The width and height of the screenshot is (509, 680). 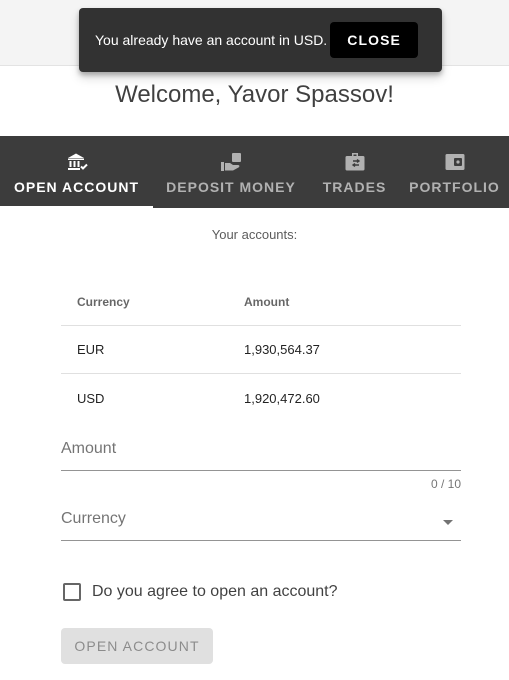 I want to click on tab-label: TRADES, so click(x=354, y=187).